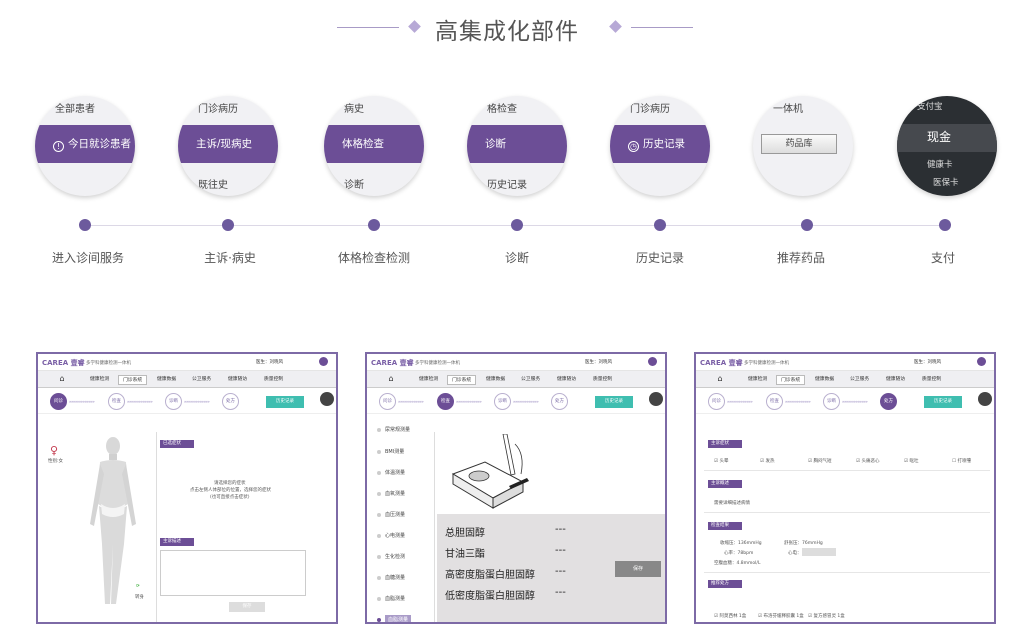 This screenshot has height=638, width=1021. What do you see at coordinates (730, 616) in the screenshot?
I see `rx-item: ☑ 阿莫西林 1盒` at bounding box center [730, 616].